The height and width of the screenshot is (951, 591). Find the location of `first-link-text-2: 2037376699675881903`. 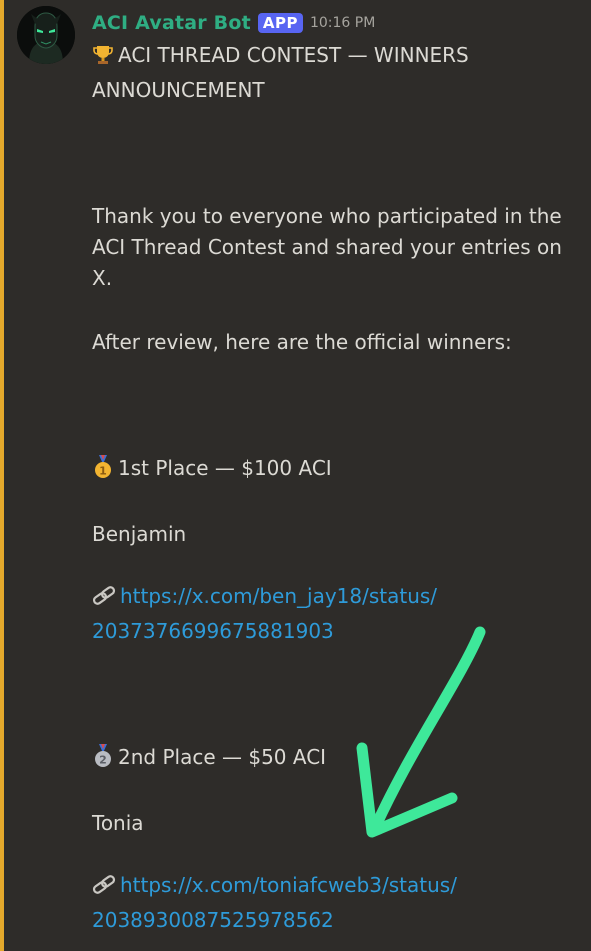

first-link-text-2: 2037376699675881903 is located at coordinates (338, 631).